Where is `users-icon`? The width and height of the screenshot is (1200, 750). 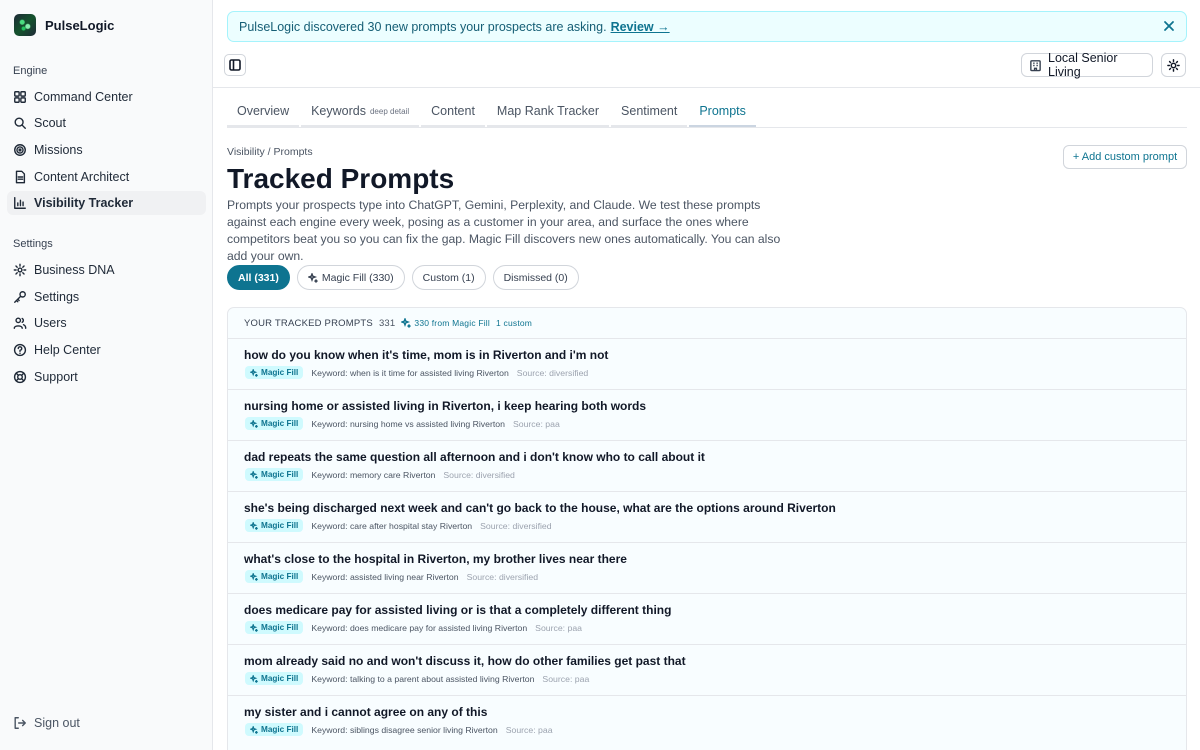
users-icon is located at coordinates (20, 323).